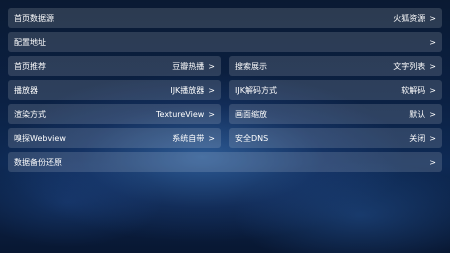 This screenshot has width=450, height=253. I want to click on config-url-item: 配置地址 >, so click(225, 42).